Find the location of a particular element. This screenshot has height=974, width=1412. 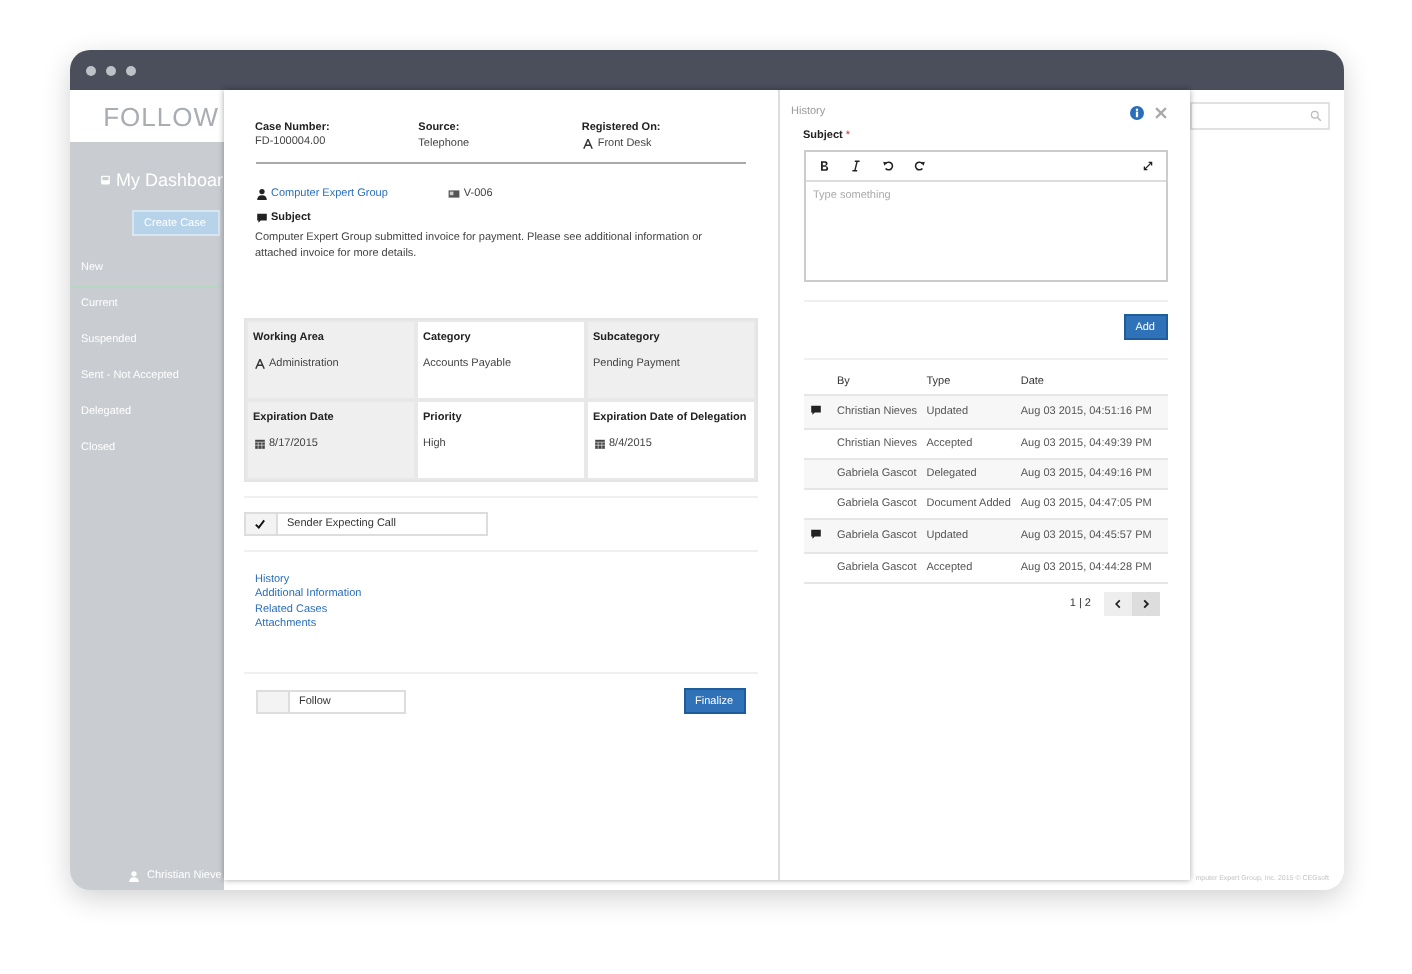

search-icon is located at coordinates (1315, 116).